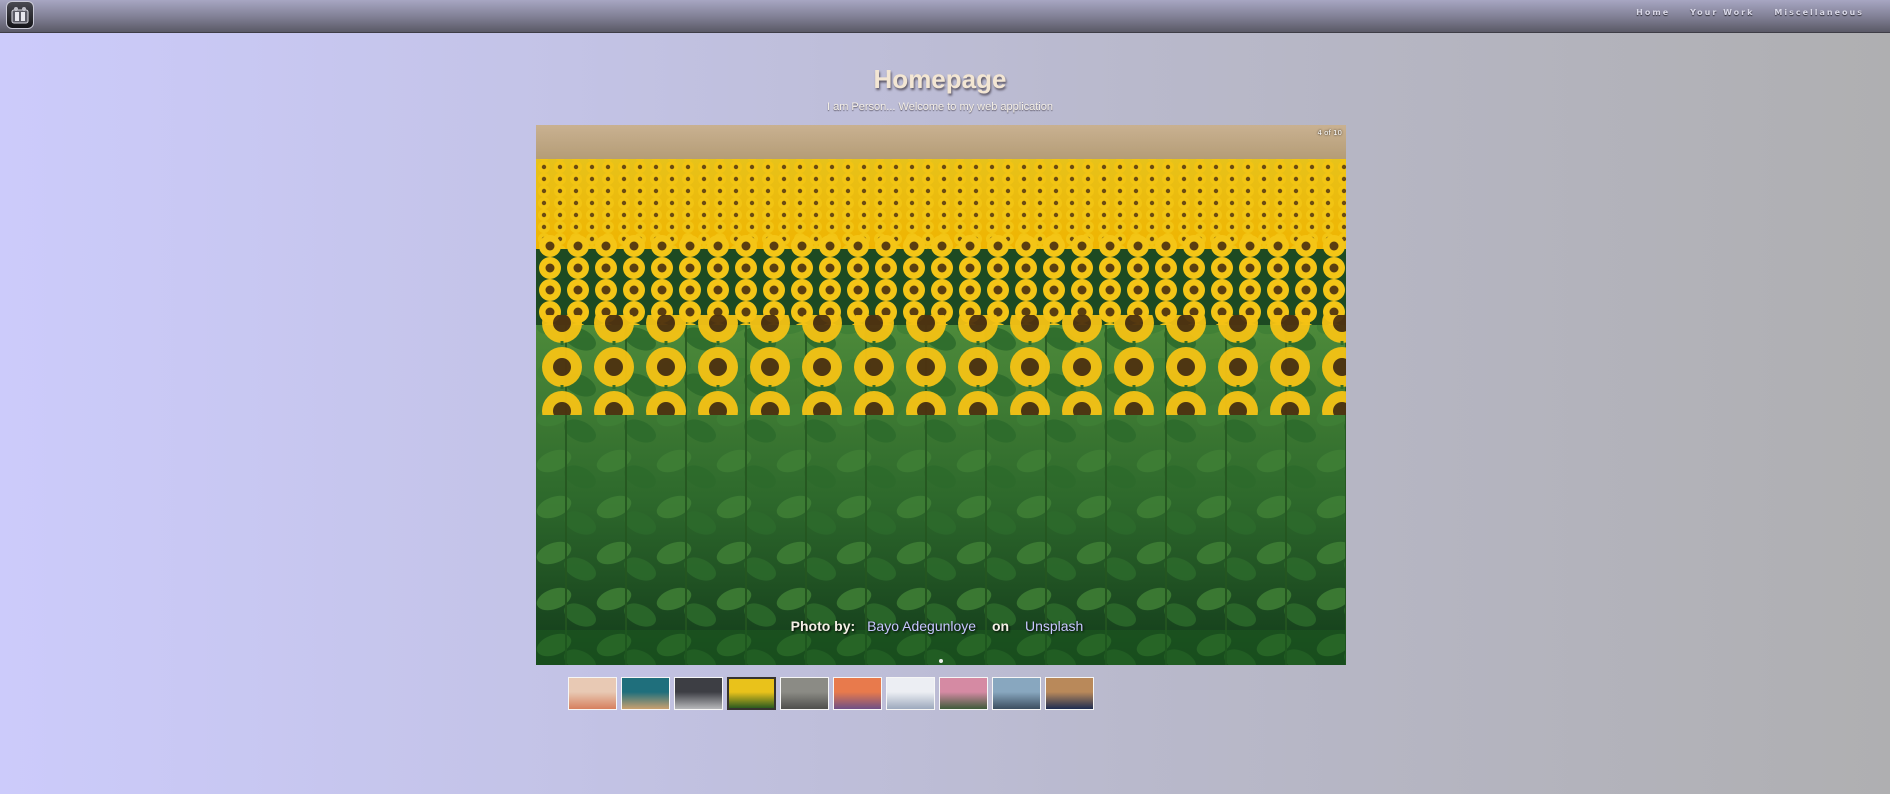  What do you see at coordinates (1016, 693) in the screenshot?
I see `thumb-lake` at bounding box center [1016, 693].